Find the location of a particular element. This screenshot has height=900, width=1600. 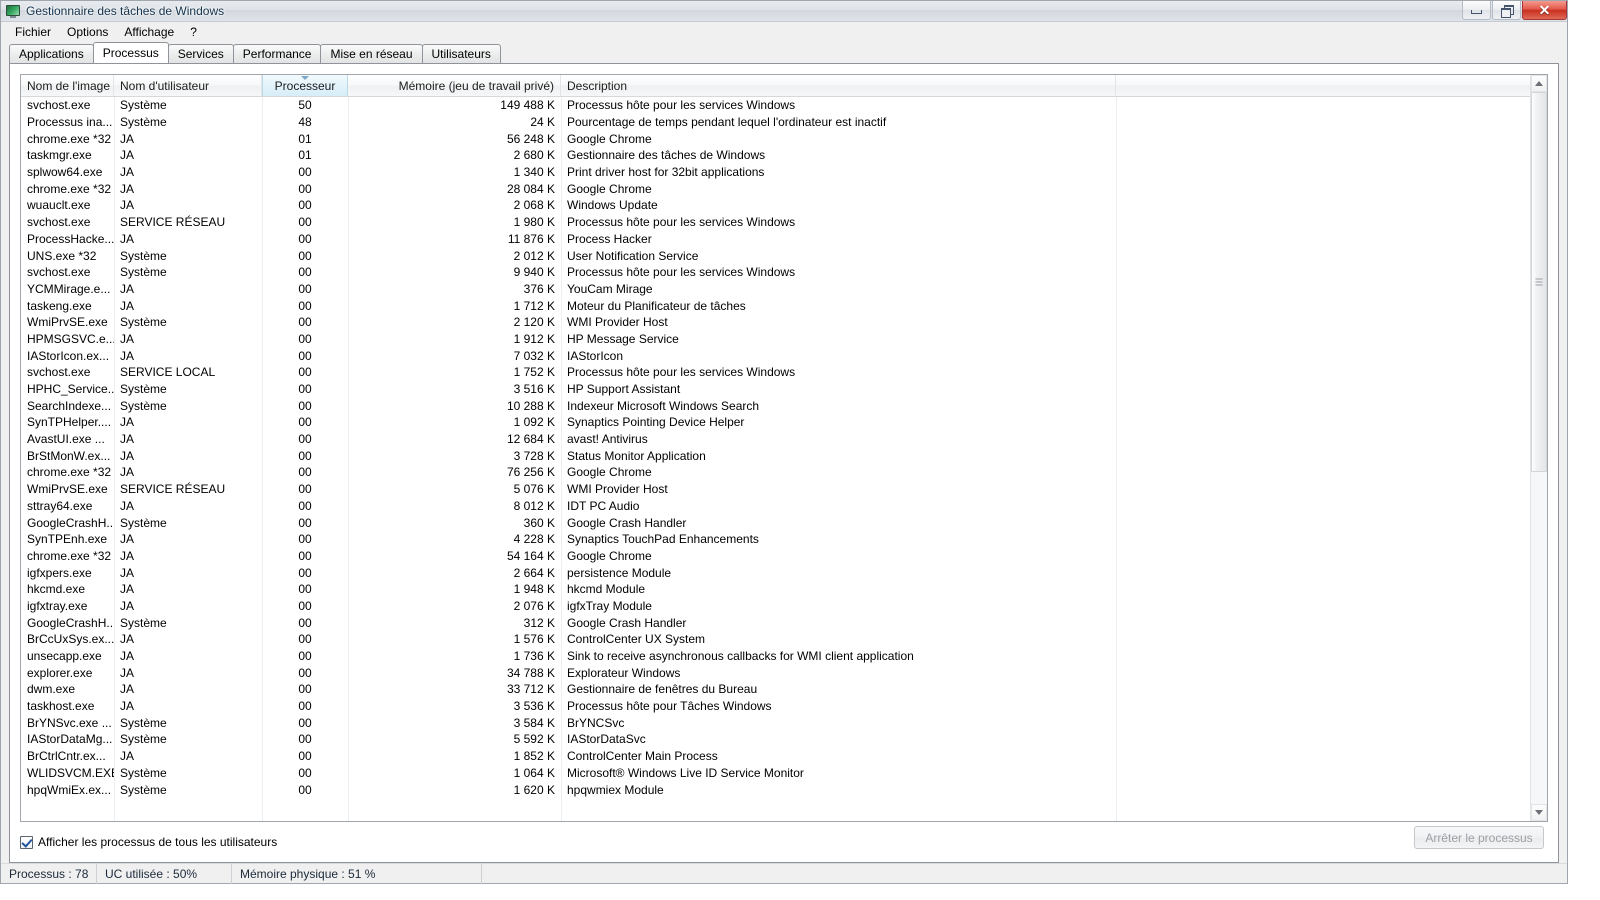

table-row: BrYNSvc.exe ... Système 00 3 584 K BrYNCSvc is located at coordinates (784, 722).